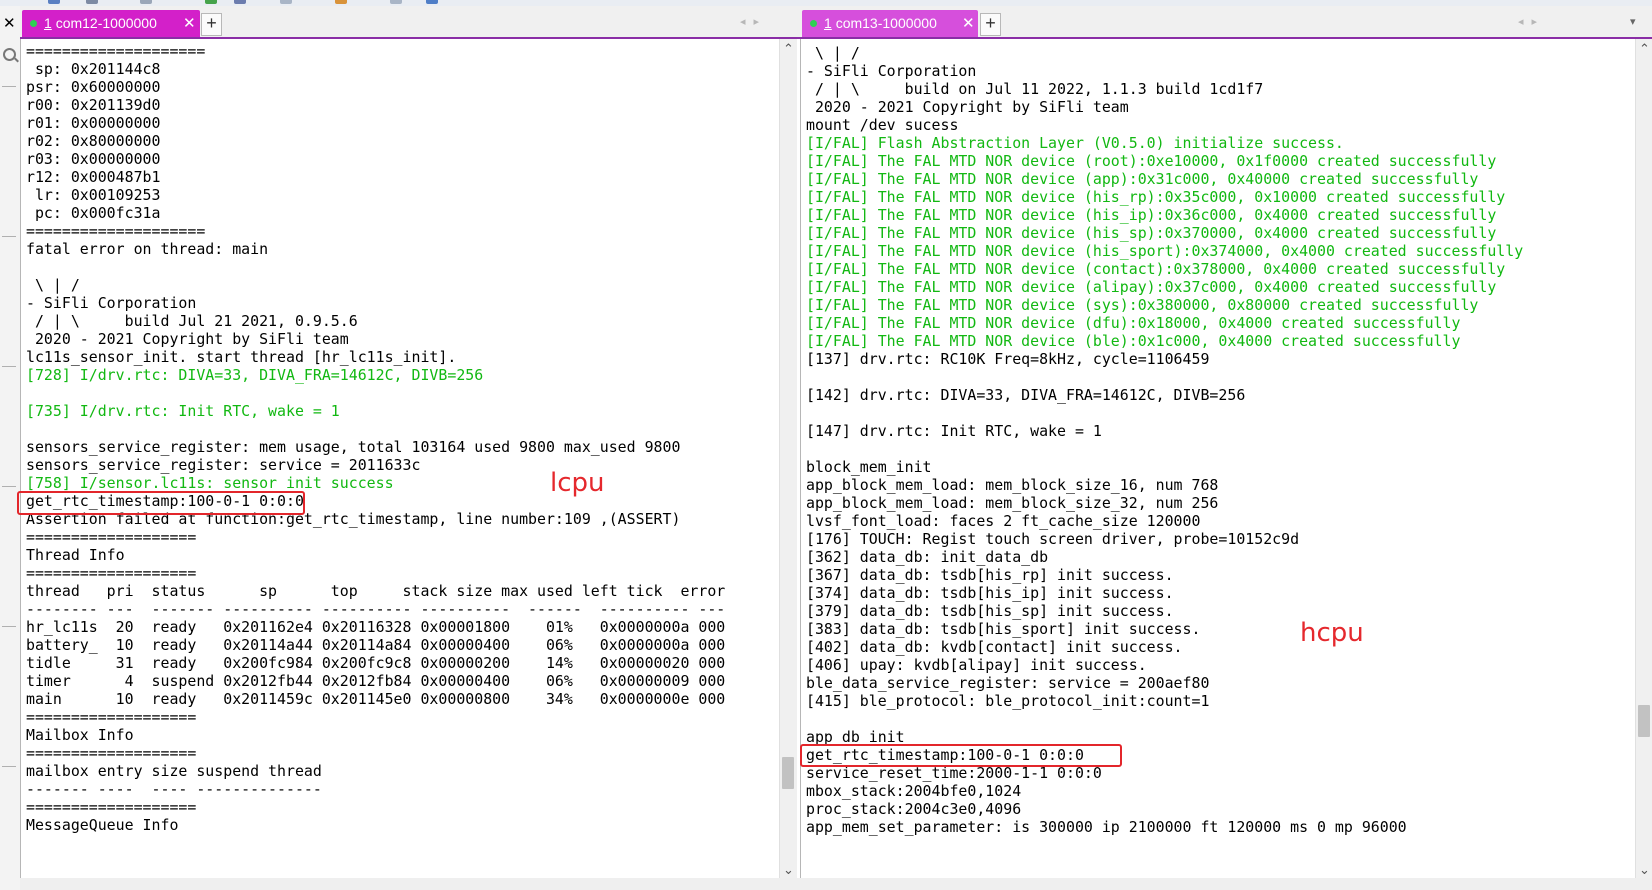  What do you see at coordinates (927, 557) in the screenshot?
I see `terminal-line: [362] data_db: init_data_db` at bounding box center [927, 557].